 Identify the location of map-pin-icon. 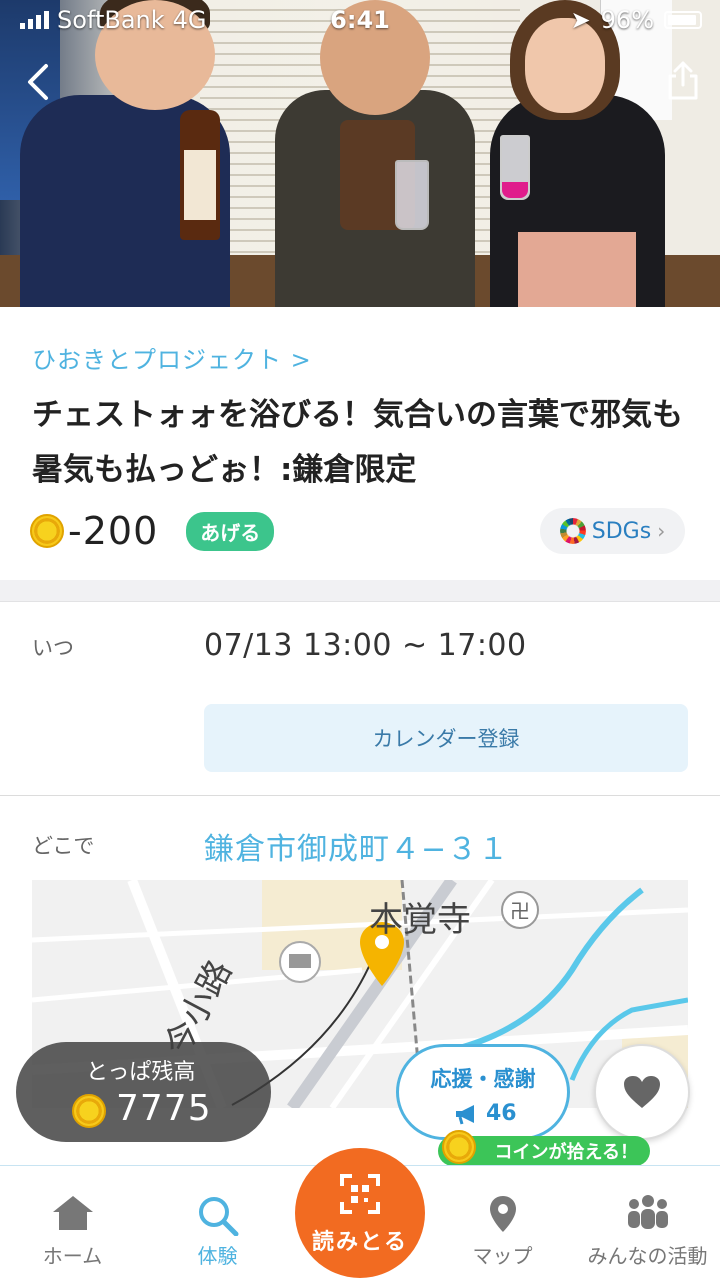
(502, 1214).